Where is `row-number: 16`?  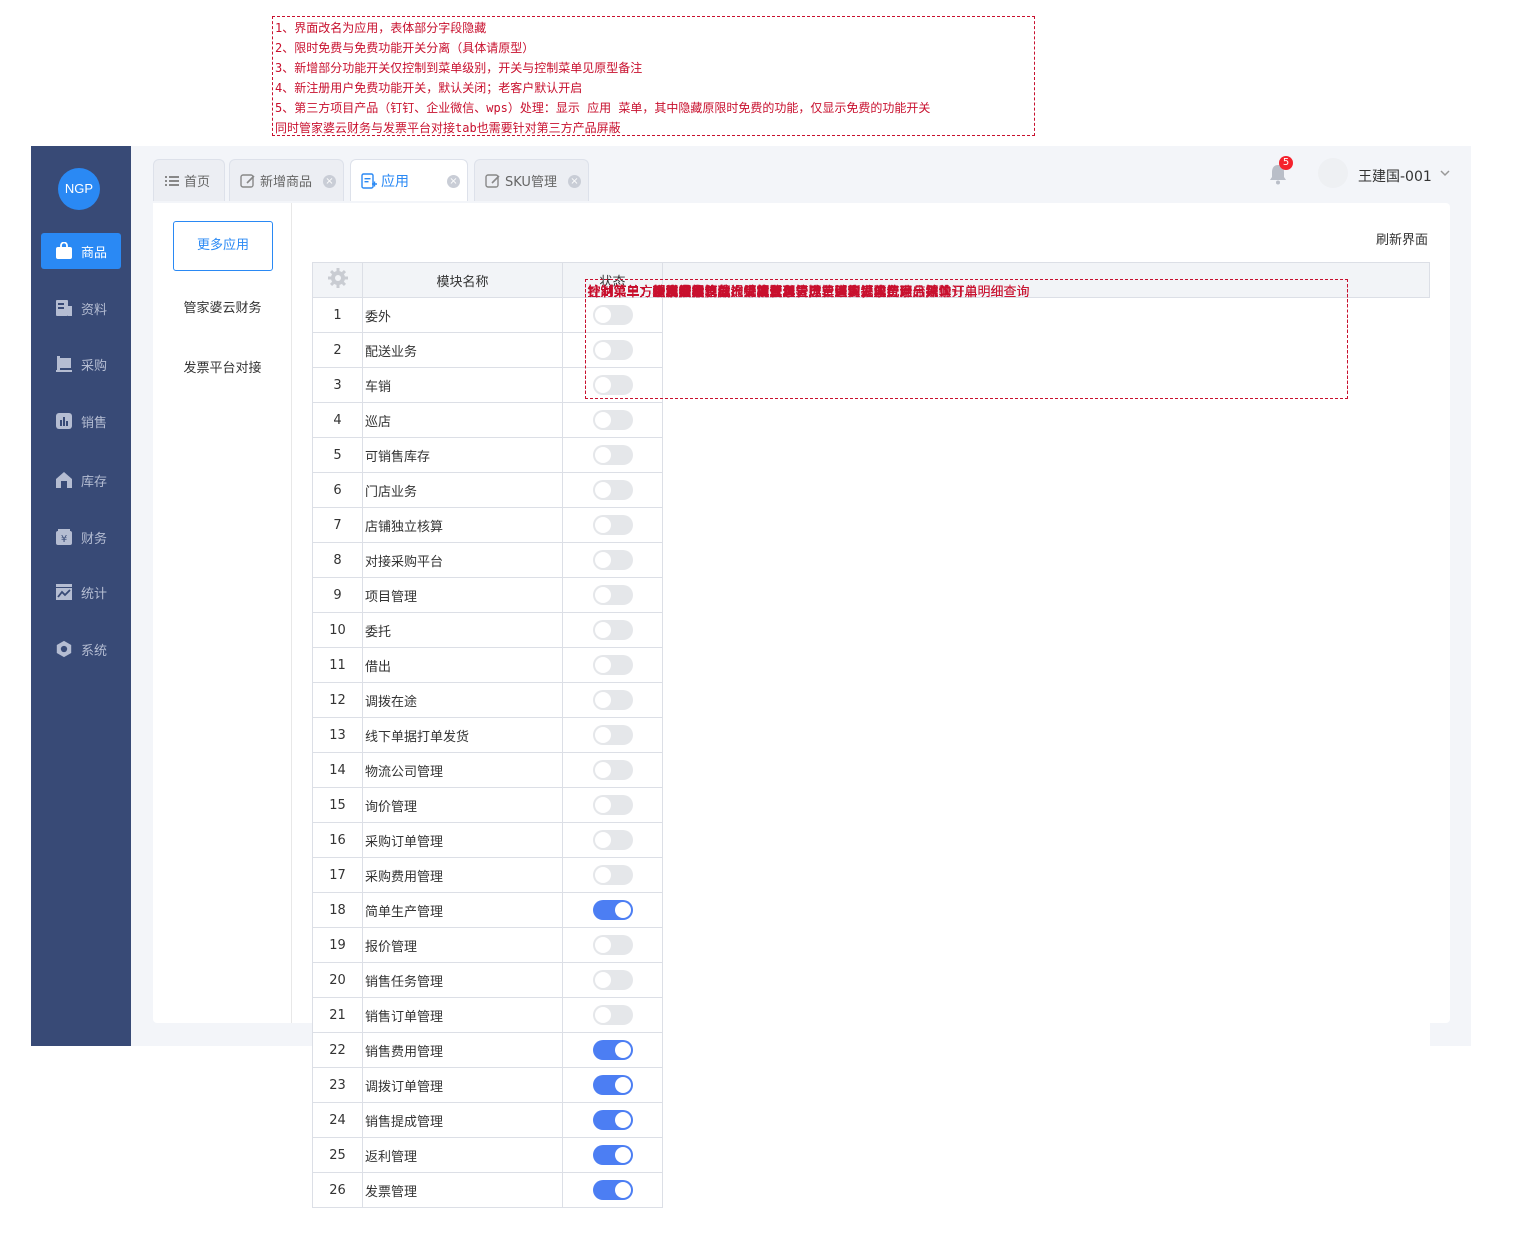 row-number: 16 is located at coordinates (337, 840).